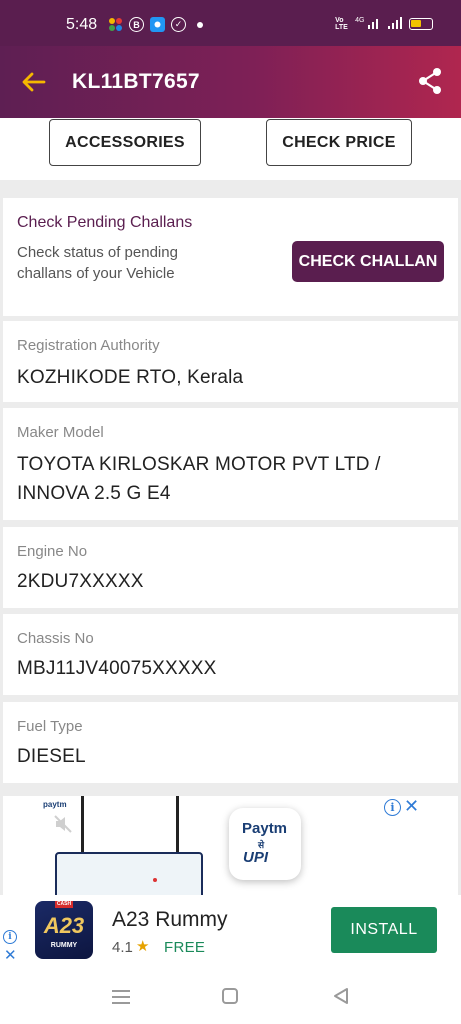 The height and width of the screenshot is (1024, 461). What do you see at coordinates (82, 24) in the screenshot?
I see `status-time: 5:48` at bounding box center [82, 24].